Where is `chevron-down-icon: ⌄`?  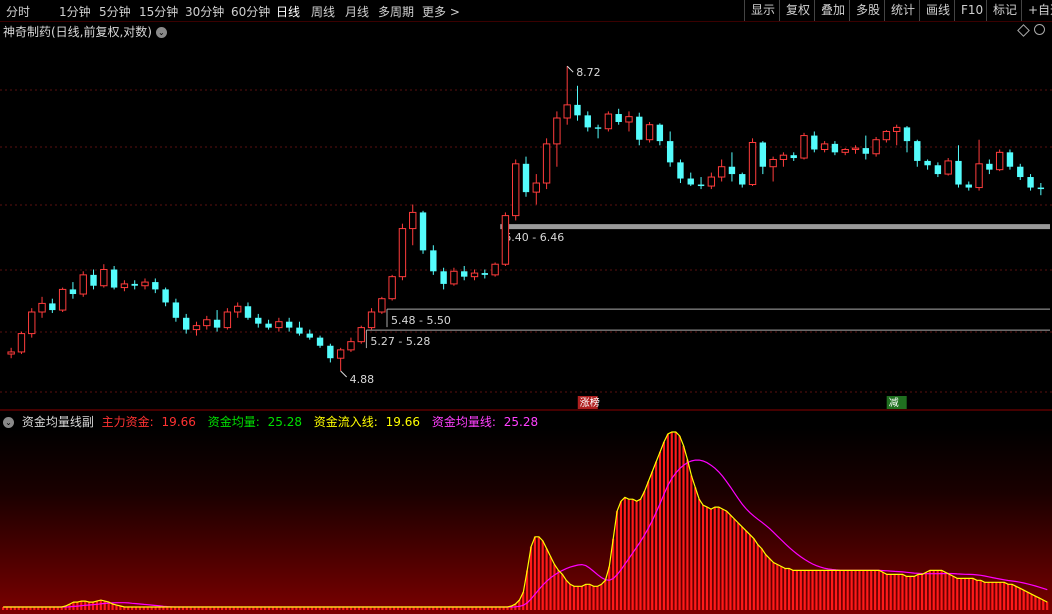 chevron-down-icon: ⌄ is located at coordinates (8, 422).